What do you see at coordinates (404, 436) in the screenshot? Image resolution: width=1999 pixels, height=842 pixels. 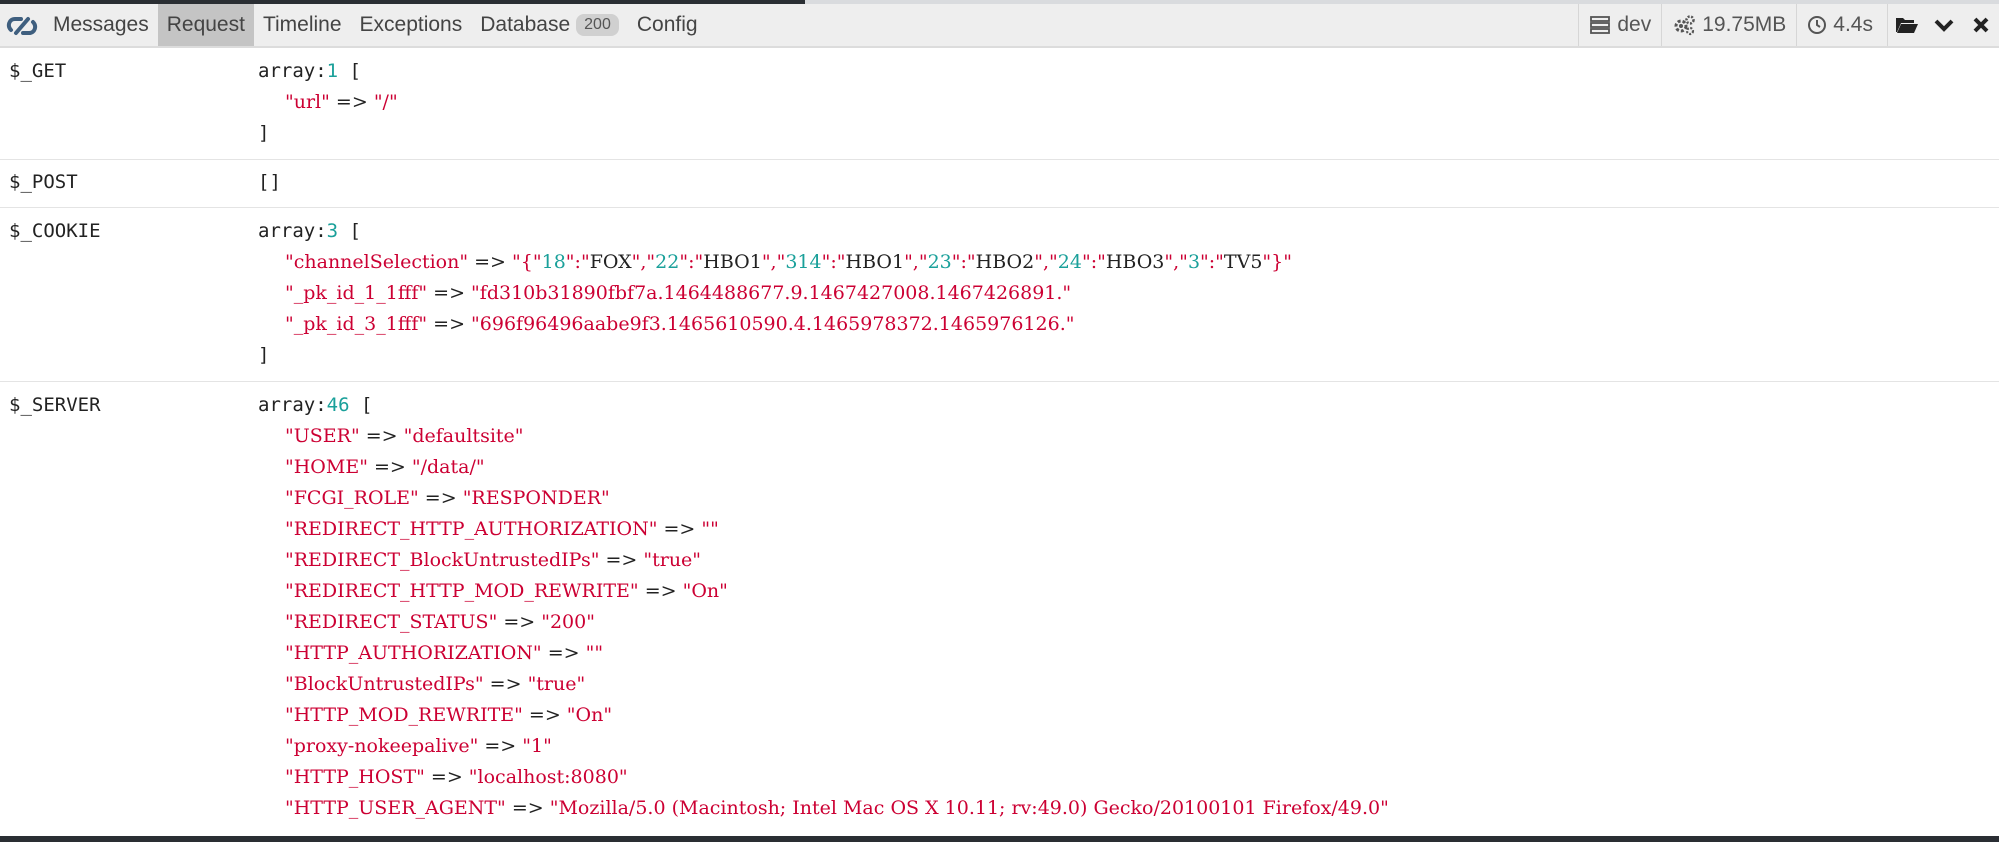 I see `server-entry: "USER" => "defaultsite"` at bounding box center [404, 436].